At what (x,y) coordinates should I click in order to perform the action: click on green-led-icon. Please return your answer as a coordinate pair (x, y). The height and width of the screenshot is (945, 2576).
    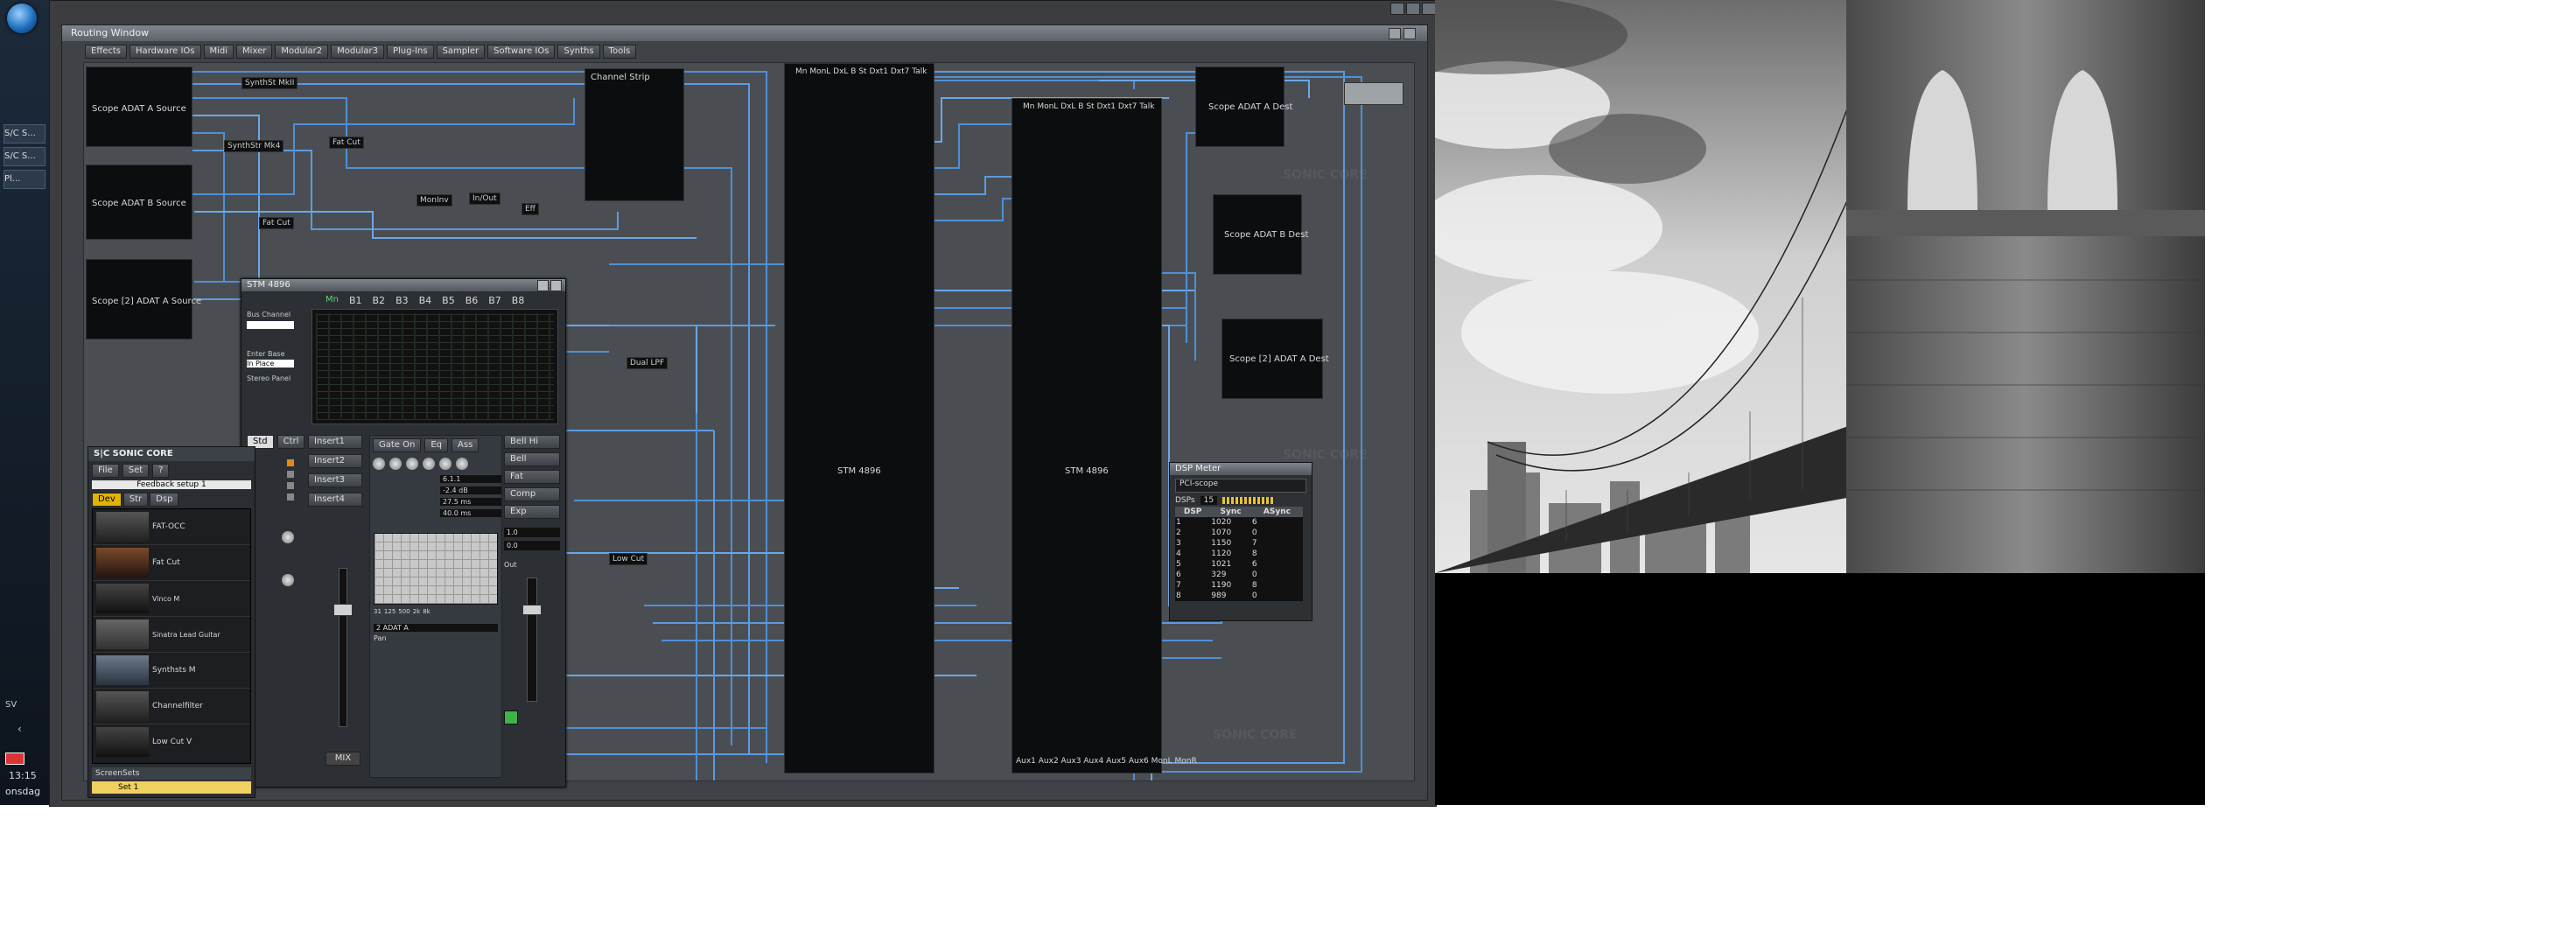
    Looking at the image, I should click on (511, 717).